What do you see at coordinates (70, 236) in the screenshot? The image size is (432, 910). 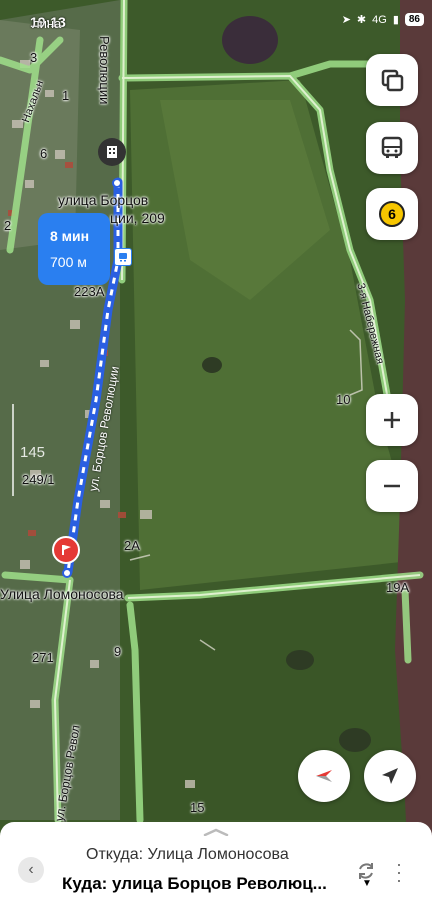 I see `route-time: 8 мин` at bounding box center [70, 236].